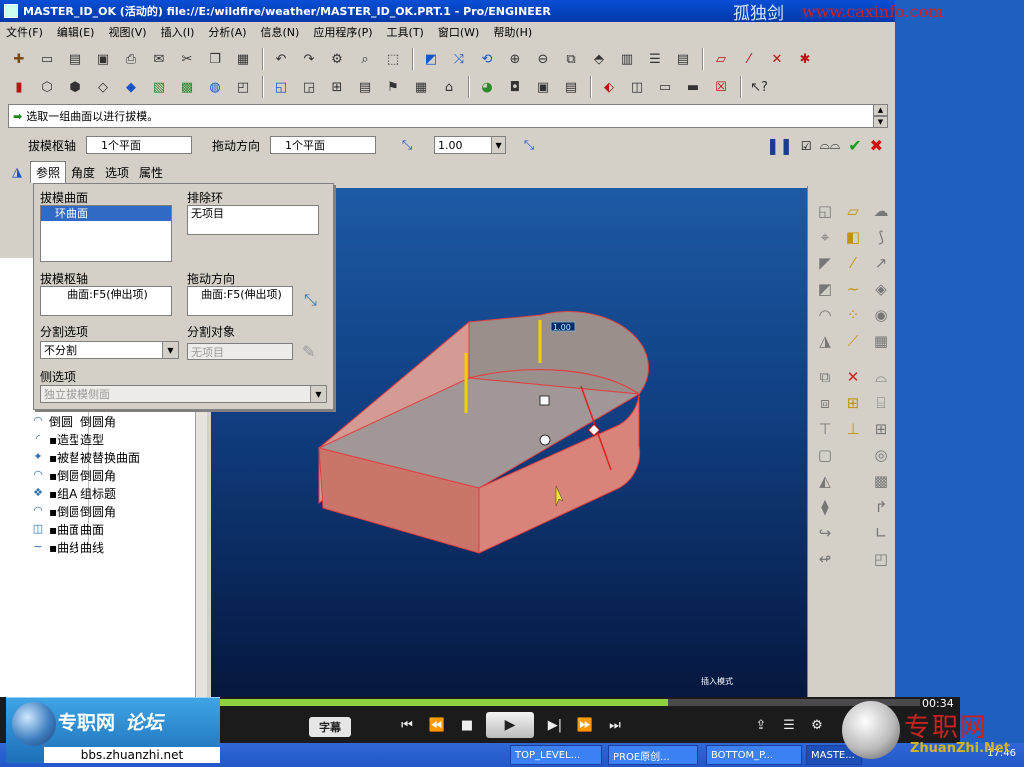  I want to click on point-create-icon: ✕, so click(853, 377).